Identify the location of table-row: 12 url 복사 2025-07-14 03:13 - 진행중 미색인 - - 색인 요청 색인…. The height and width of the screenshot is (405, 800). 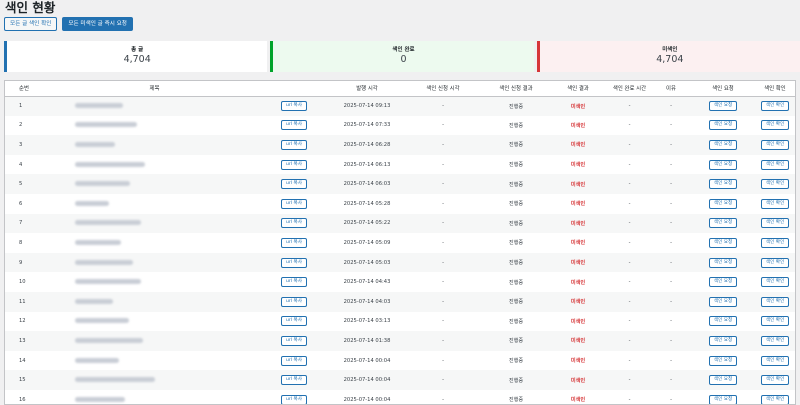
(400, 322).